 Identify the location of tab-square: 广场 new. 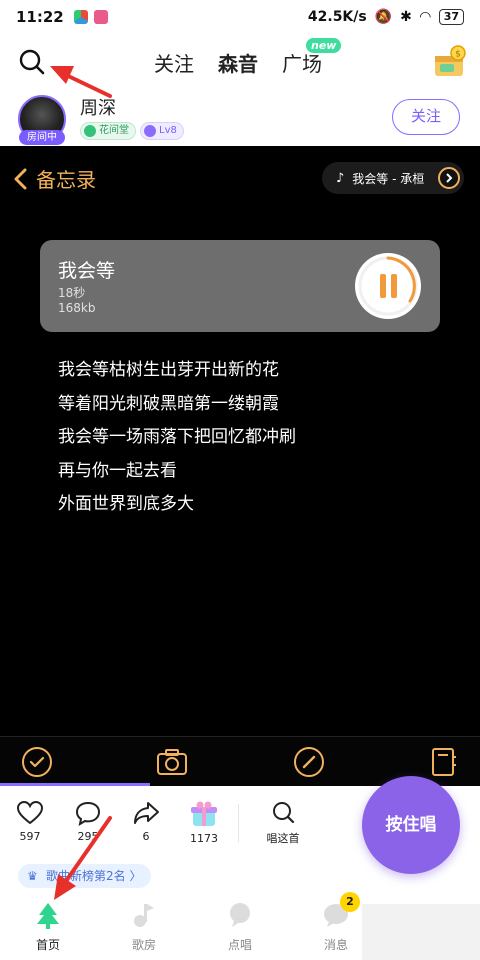
(312, 57).